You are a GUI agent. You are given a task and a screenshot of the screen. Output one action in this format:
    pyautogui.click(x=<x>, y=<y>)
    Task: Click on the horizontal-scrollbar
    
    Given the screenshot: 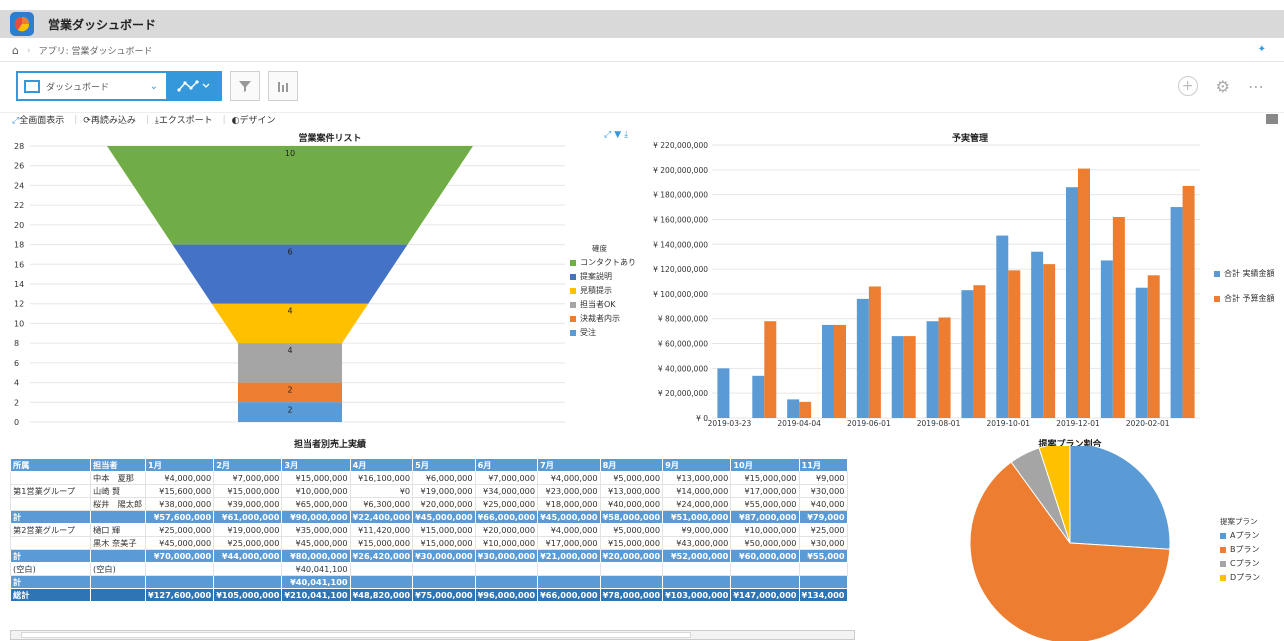 What is the action you would take?
    pyautogui.click(x=432, y=635)
    